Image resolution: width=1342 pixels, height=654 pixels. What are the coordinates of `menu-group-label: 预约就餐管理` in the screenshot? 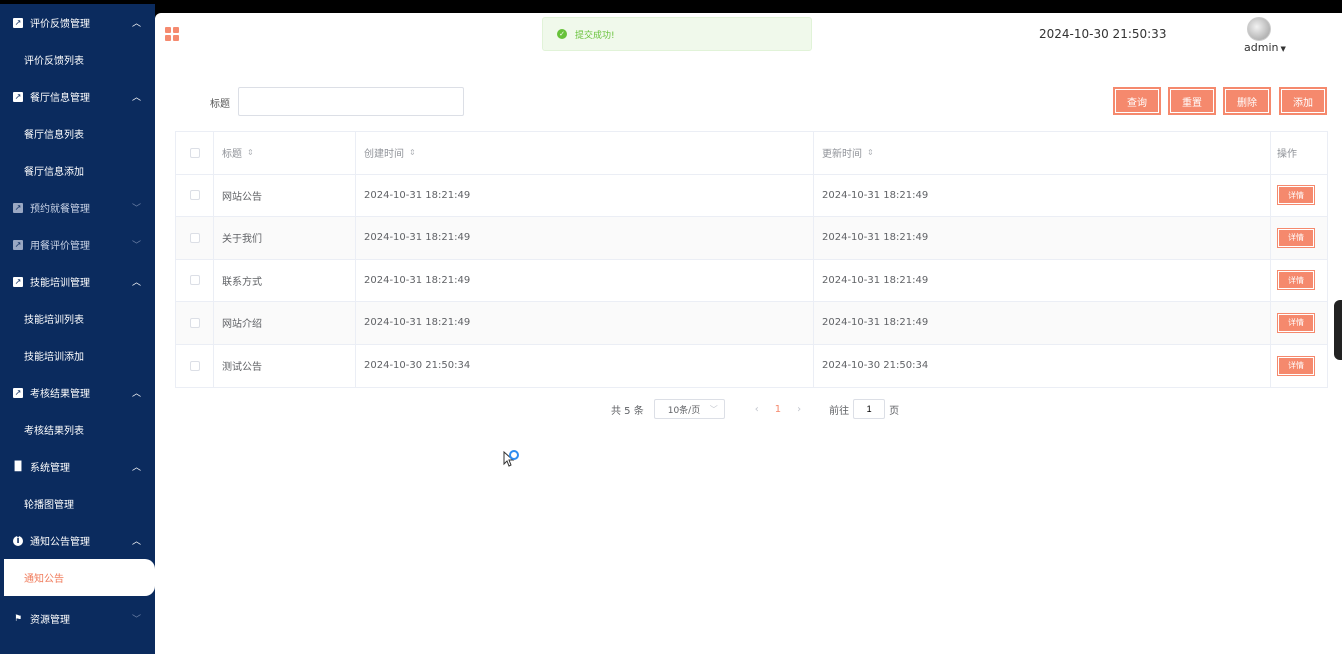 It's located at (60, 209).